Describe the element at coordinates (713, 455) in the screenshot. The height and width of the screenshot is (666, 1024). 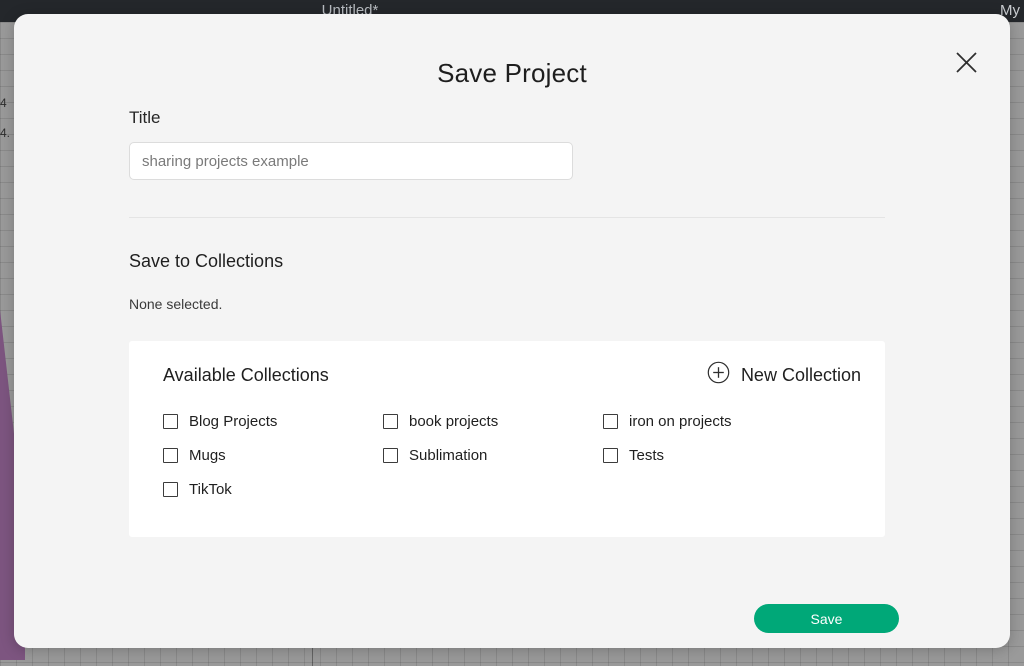
I see `collection-item: Tests` at that location.